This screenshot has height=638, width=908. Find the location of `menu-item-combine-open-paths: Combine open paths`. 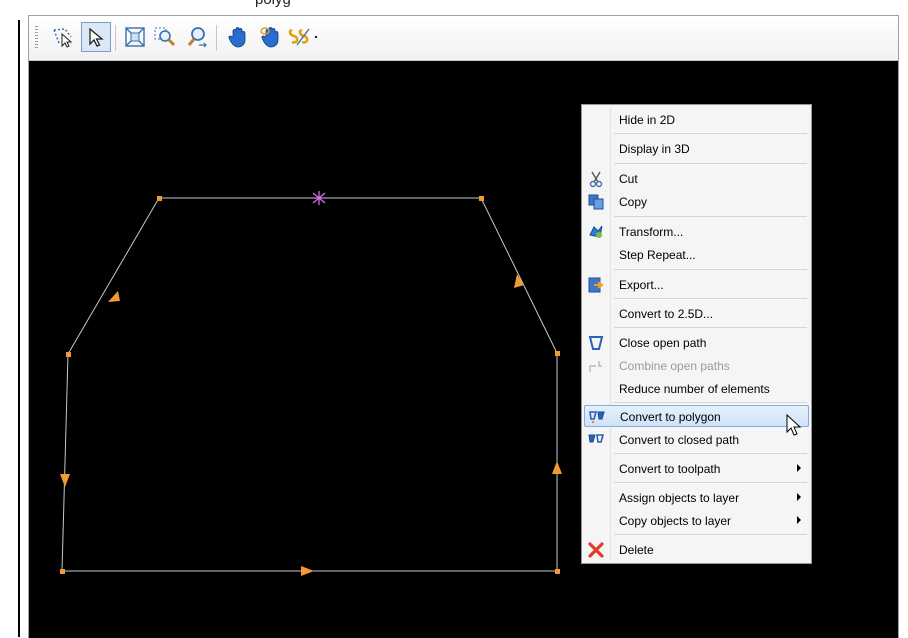

menu-item-combine-open-paths: Combine open paths is located at coordinates (696, 366).